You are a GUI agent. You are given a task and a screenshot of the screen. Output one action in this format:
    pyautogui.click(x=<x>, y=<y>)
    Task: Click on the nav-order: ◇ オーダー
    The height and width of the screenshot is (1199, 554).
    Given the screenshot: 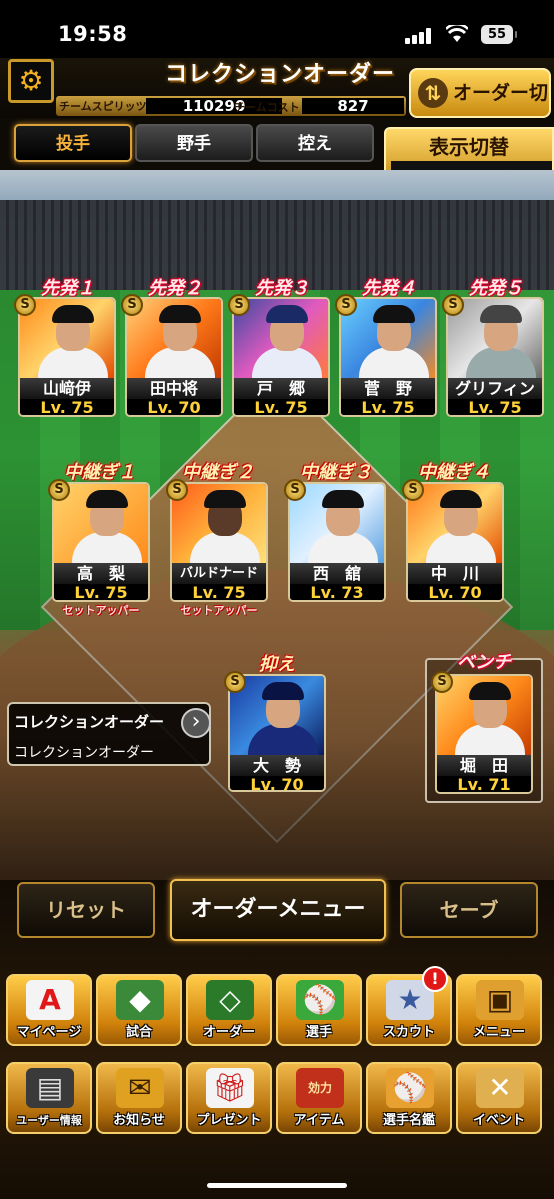 What is the action you would take?
    pyautogui.click(x=229, y=1010)
    